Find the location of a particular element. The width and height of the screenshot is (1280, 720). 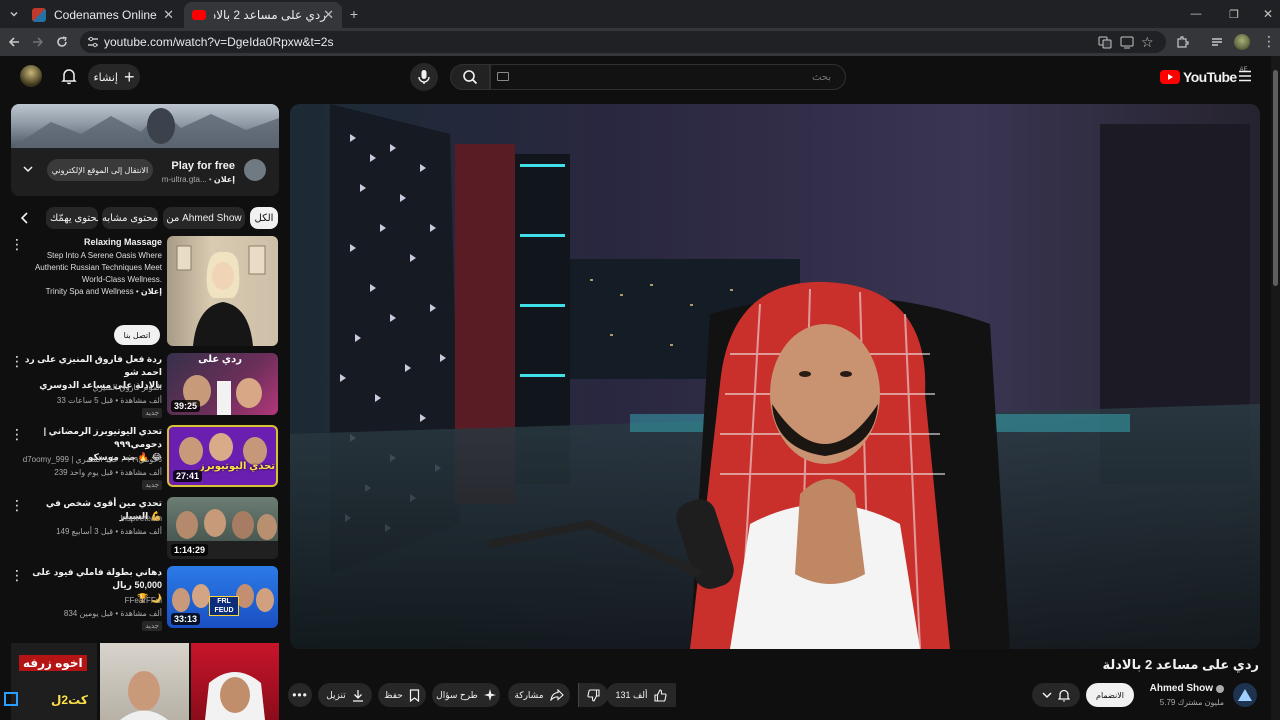

reload-icon is located at coordinates (62, 42).